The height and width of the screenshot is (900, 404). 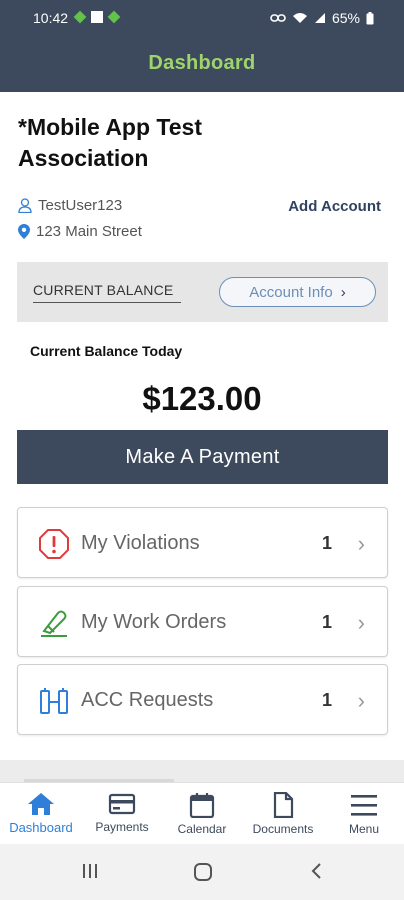 I want to click on balance-panel: CURRENT BALANCE Account Info ›, so click(x=202, y=292).